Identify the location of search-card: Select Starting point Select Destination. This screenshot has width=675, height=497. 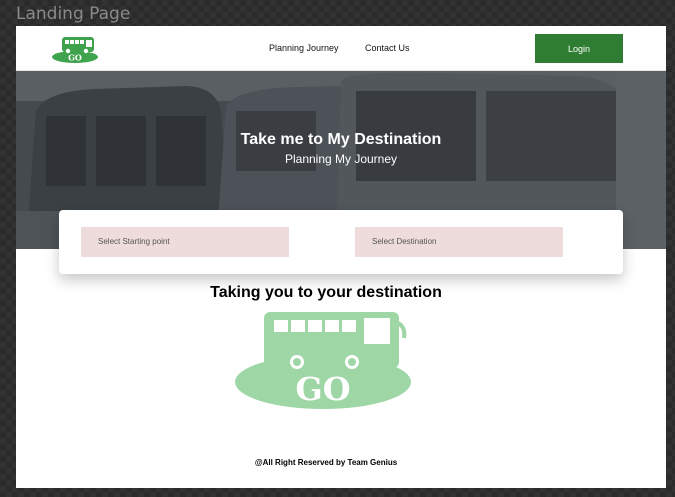
(341, 242).